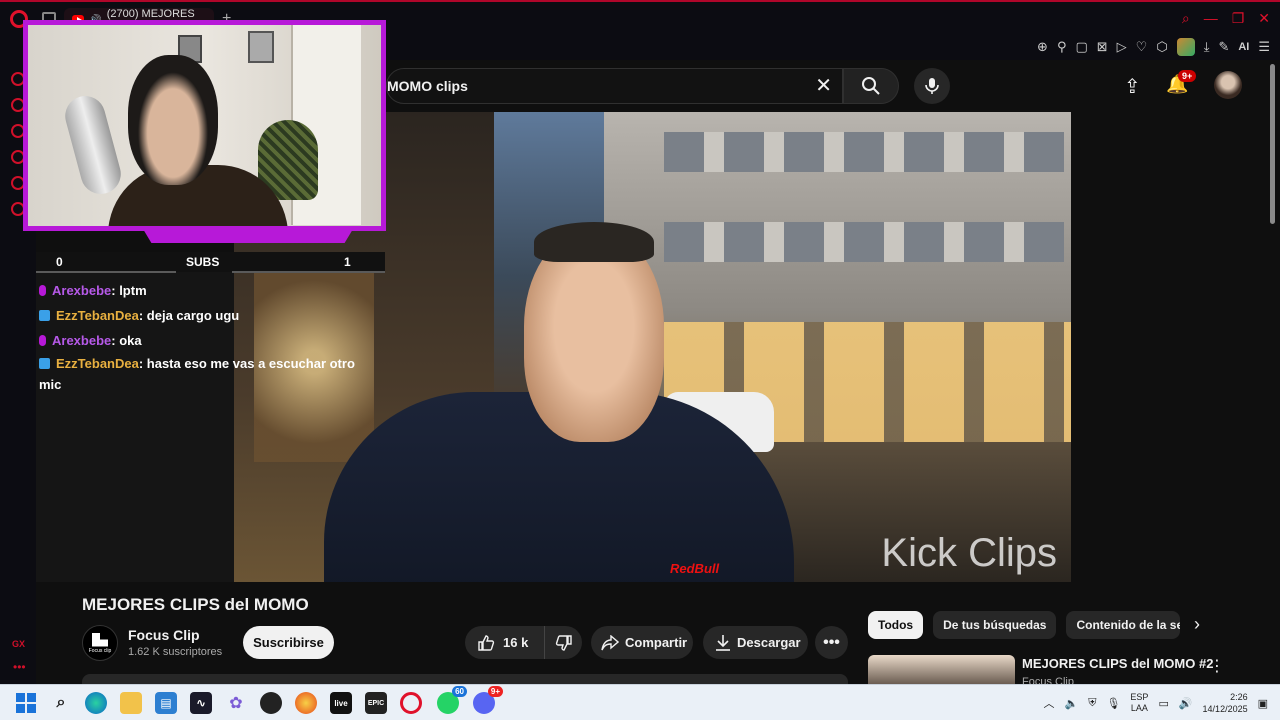 The width and height of the screenshot is (1280, 720). What do you see at coordinates (1186, 18) in the screenshot?
I see `search-tabs-icon: ⌕` at bounding box center [1186, 18].